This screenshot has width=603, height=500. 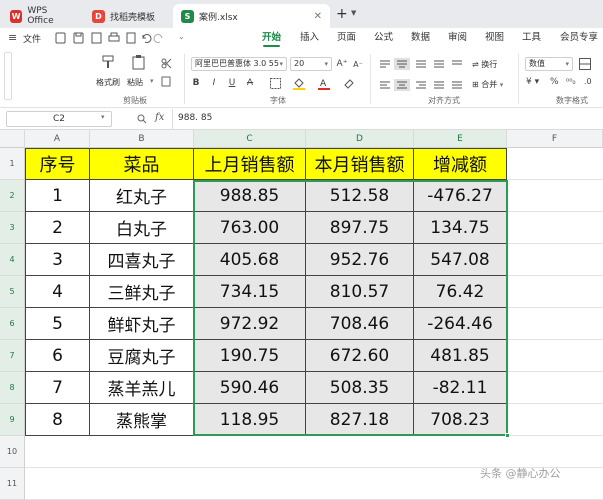 What do you see at coordinates (460, 388) in the screenshot?
I see `table-cell: -82.11` at bounding box center [460, 388].